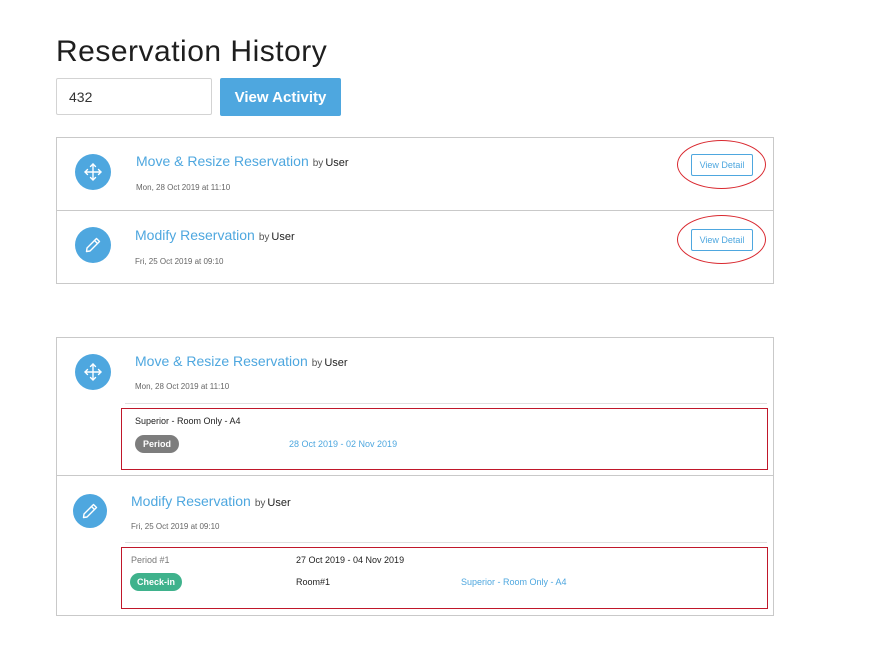 This screenshot has width=872, height=645. What do you see at coordinates (444, 578) in the screenshot?
I see `highlight-box` at bounding box center [444, 578].